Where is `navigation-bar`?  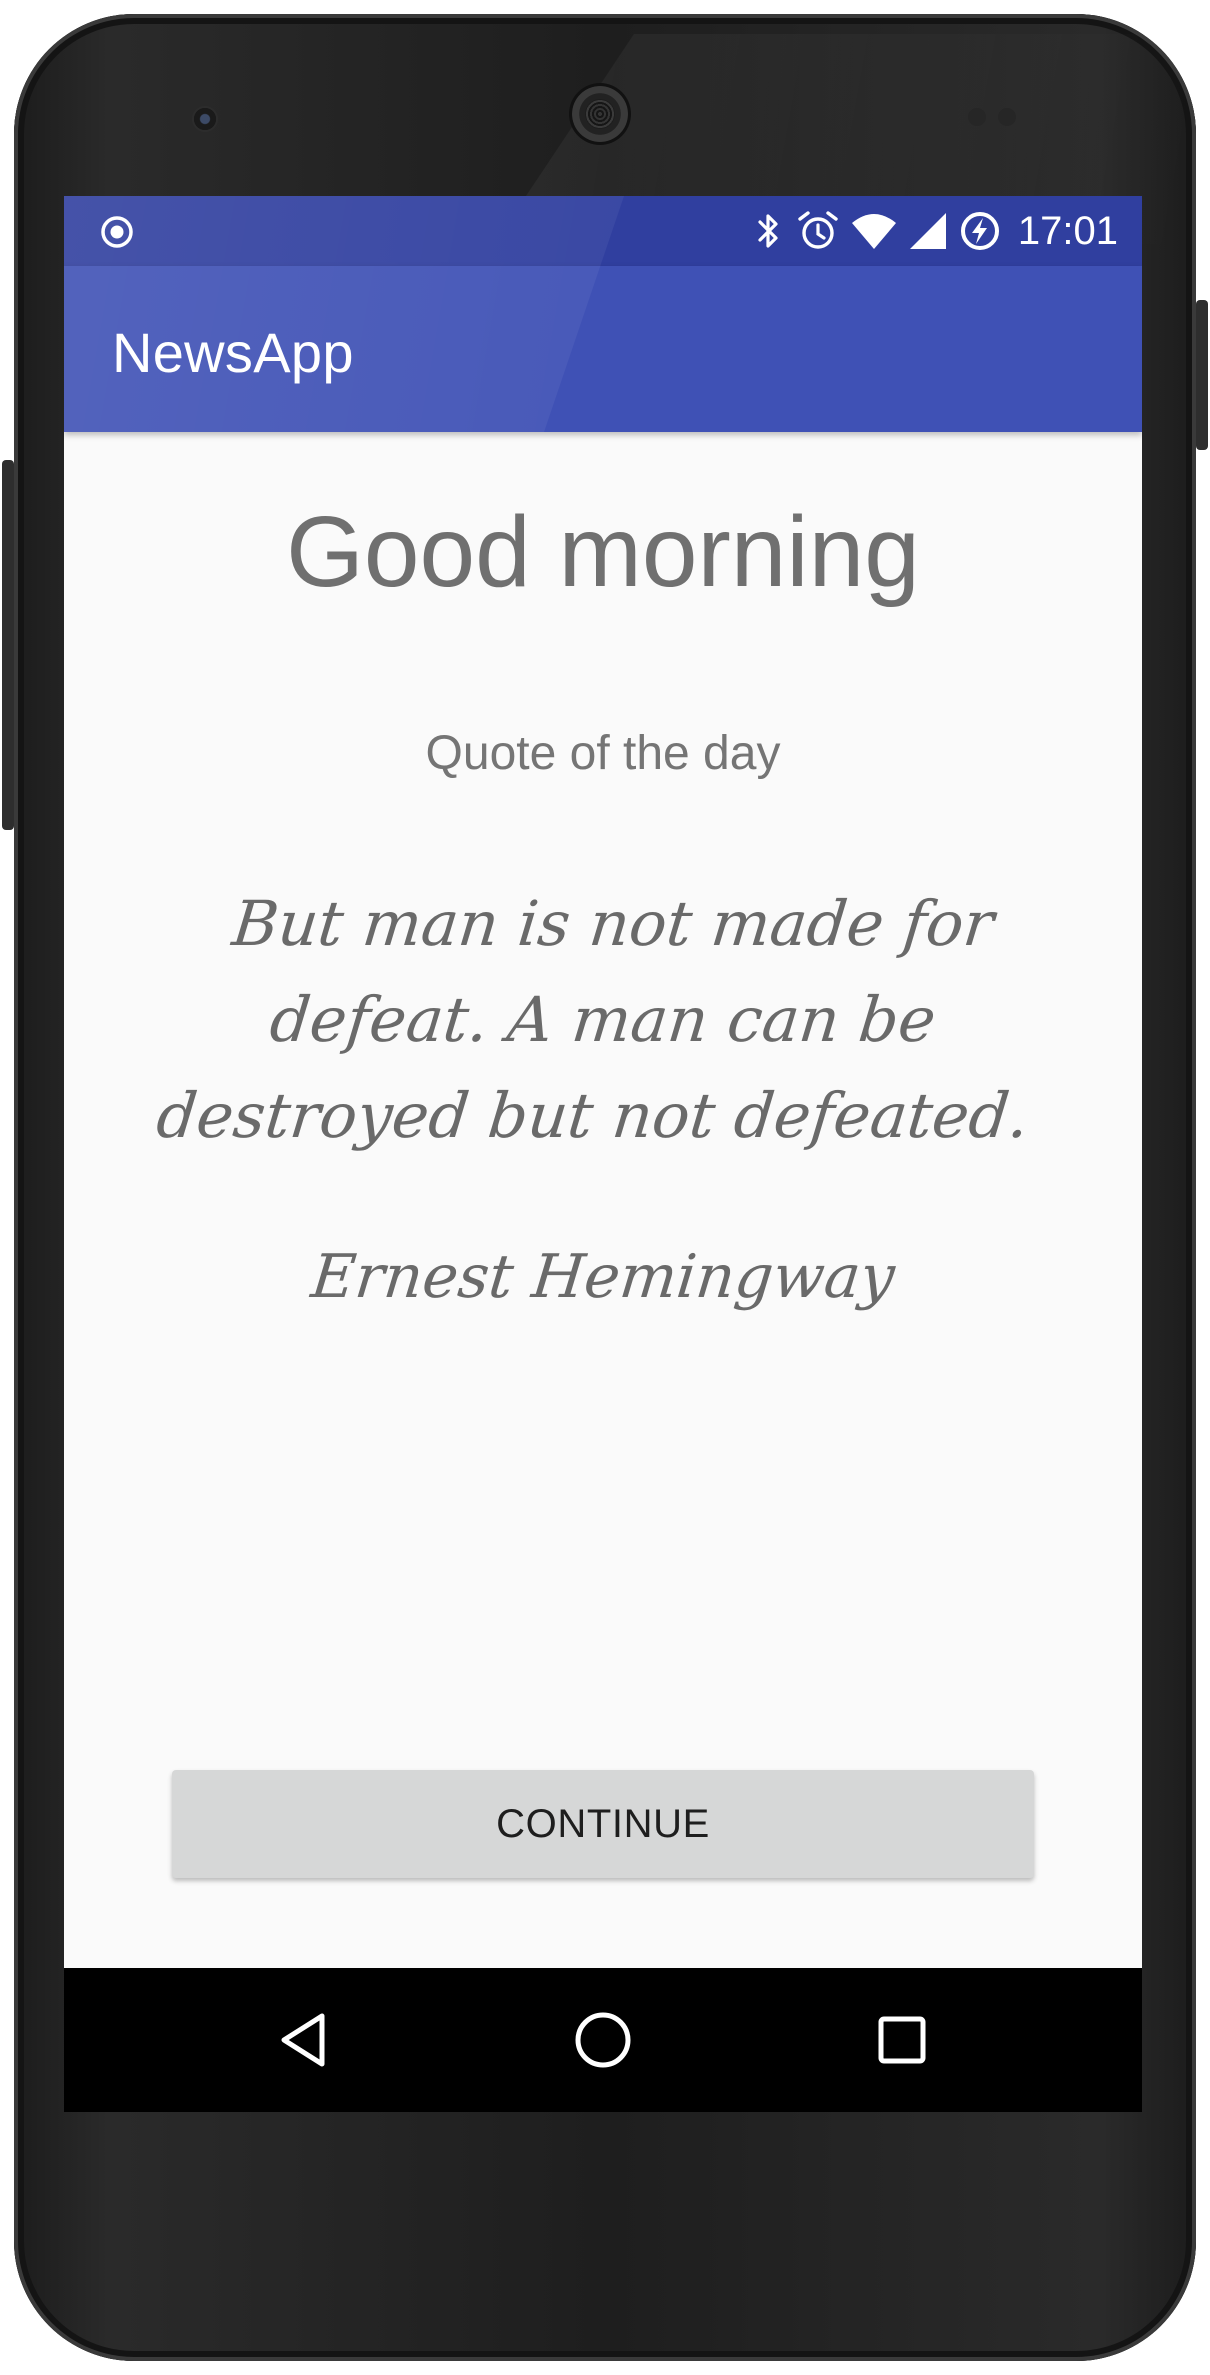
navigation-bar is located at coordinates (603, 2040).